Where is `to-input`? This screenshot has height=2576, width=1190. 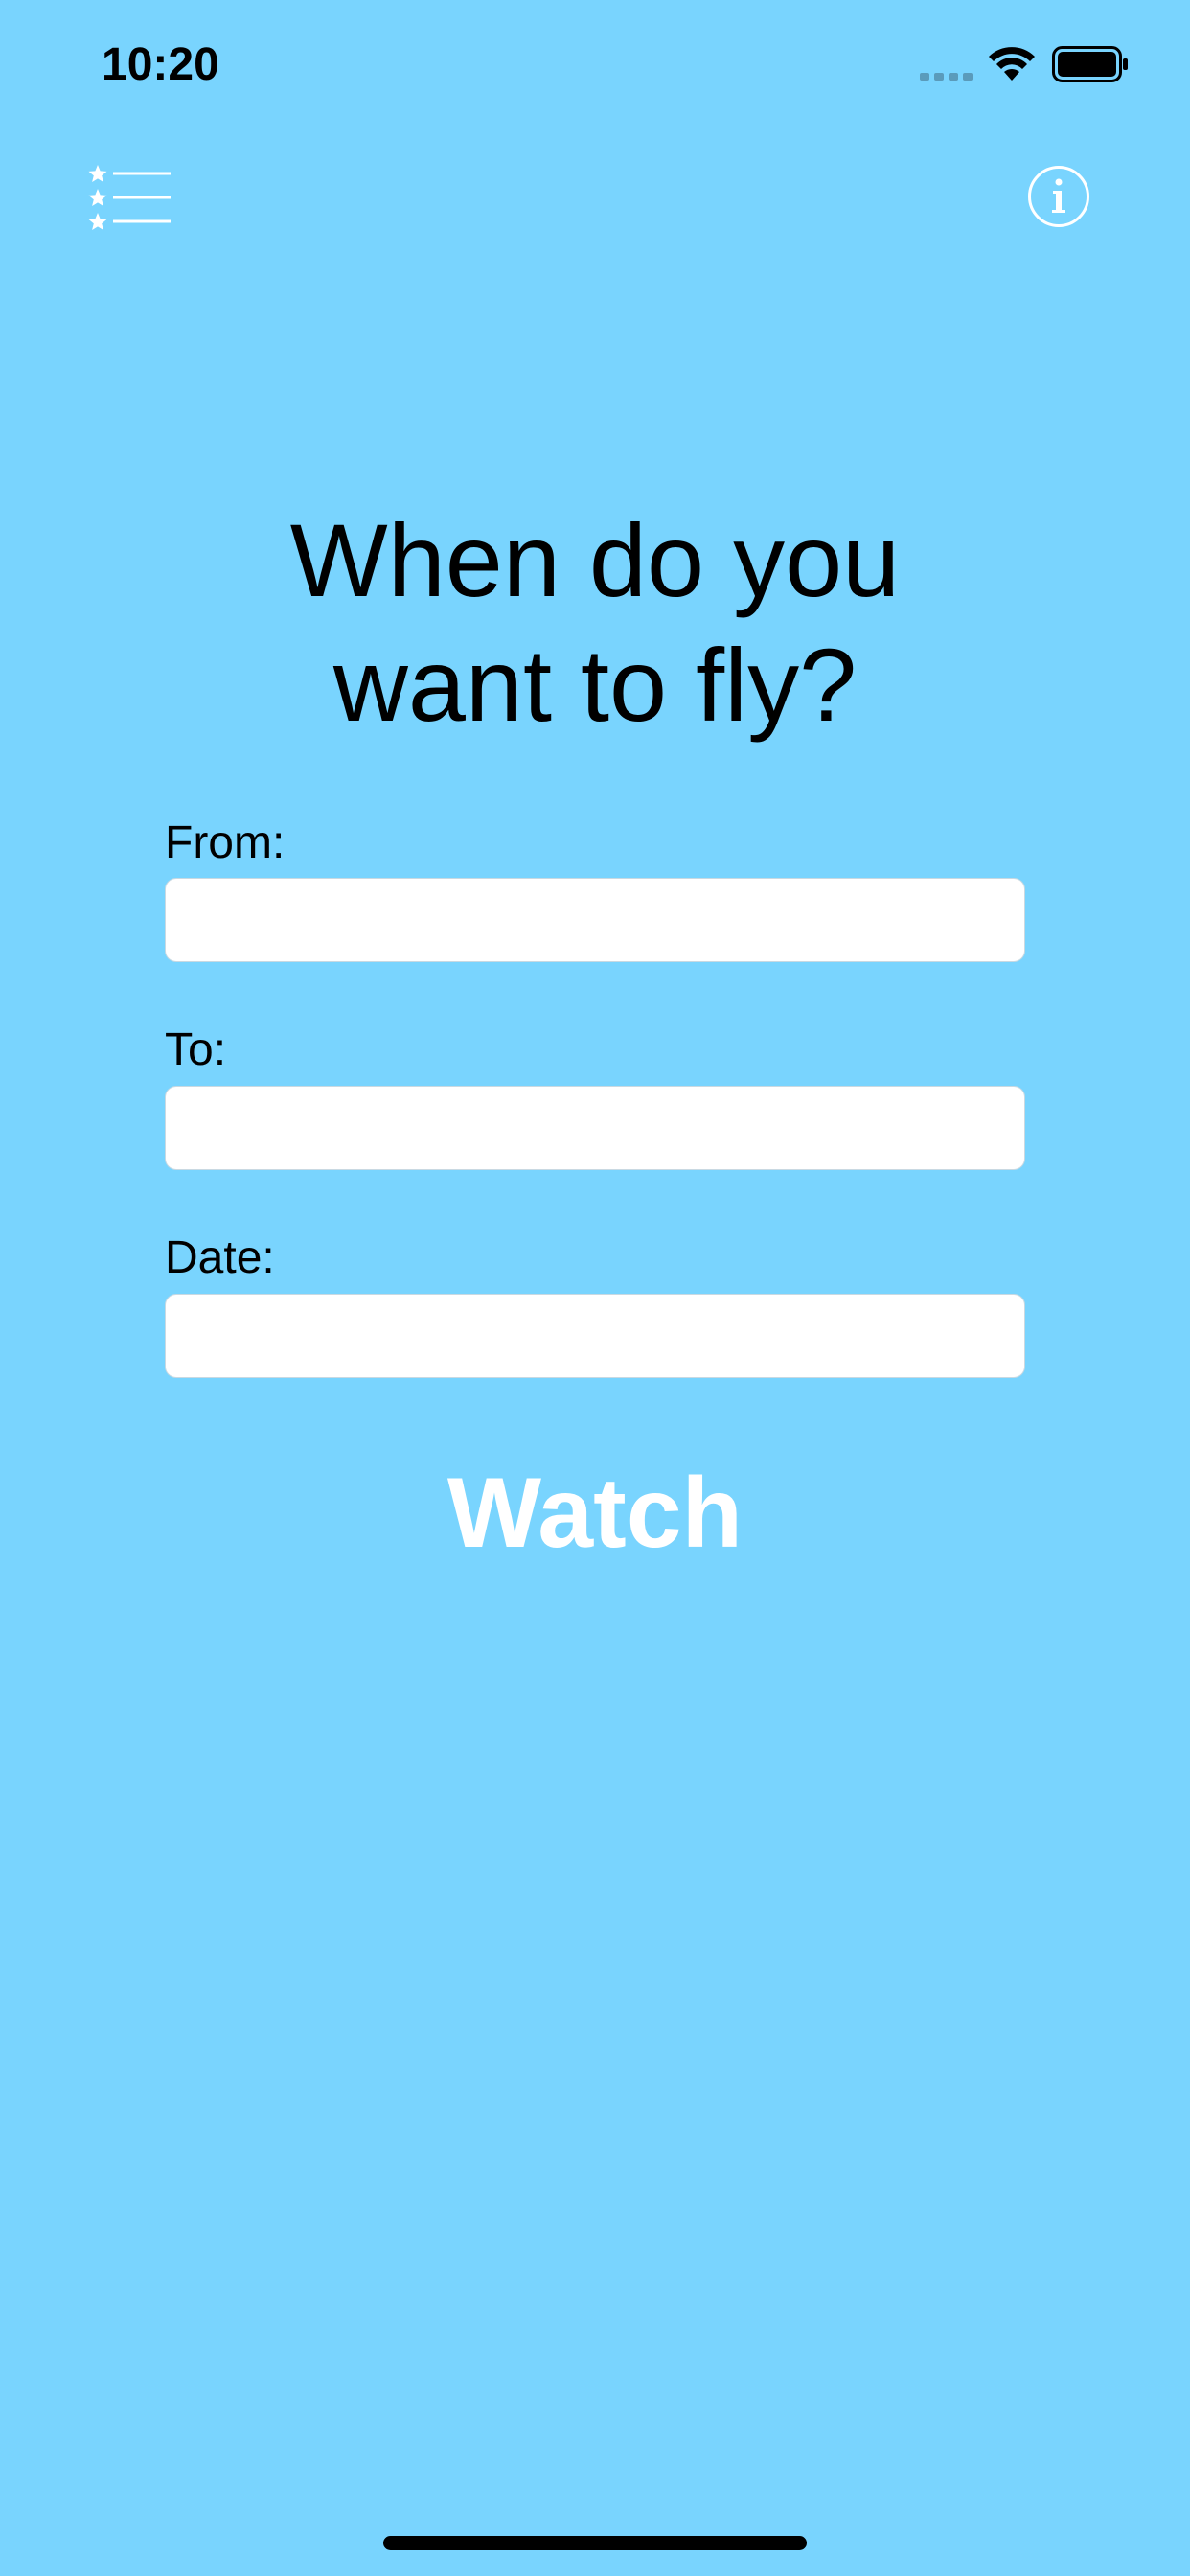
to-input is located at coordinates (595, 1128).